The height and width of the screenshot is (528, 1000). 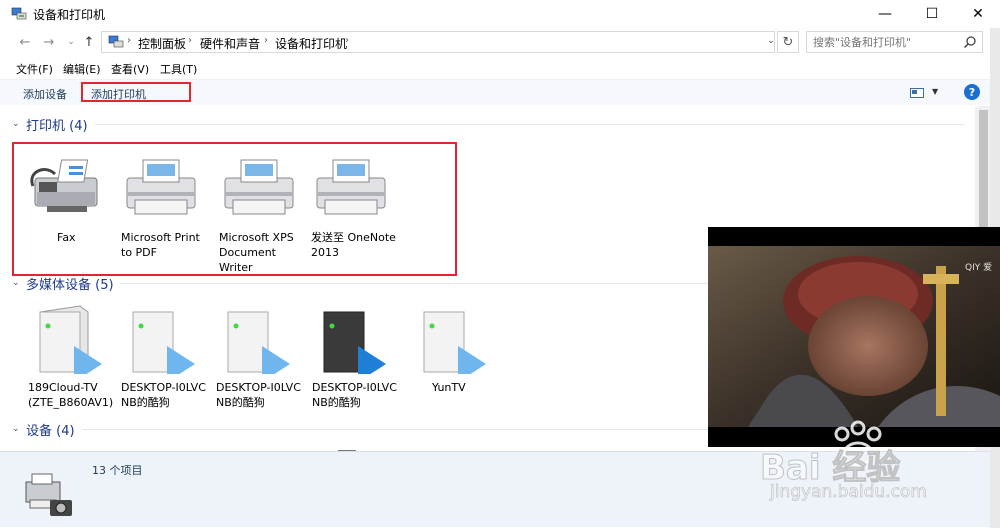 What do you see at coordinates (136, 92) in the screenshot?
I see `add-printer-button: 添加打印机` at bounding box center [136, 92].